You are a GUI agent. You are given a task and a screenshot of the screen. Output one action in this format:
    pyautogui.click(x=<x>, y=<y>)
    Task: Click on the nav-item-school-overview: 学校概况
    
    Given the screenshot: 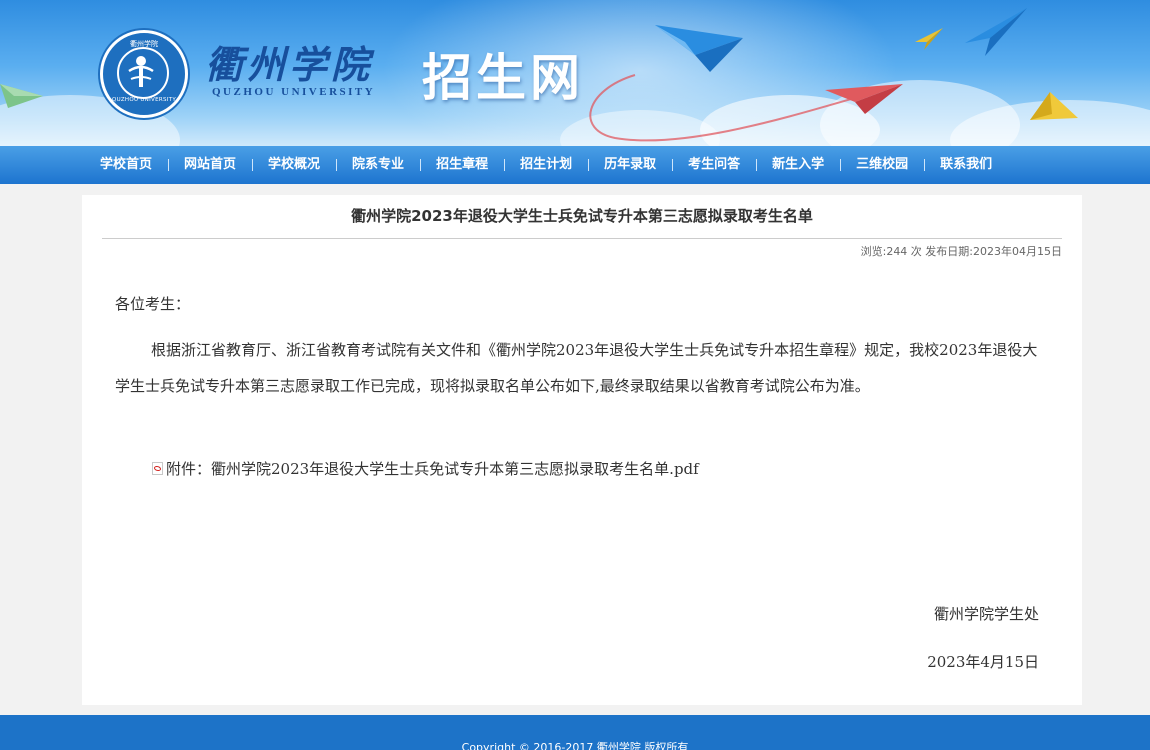 What is the action you would take?
    pyautogui.click(x=294, y=165)
    